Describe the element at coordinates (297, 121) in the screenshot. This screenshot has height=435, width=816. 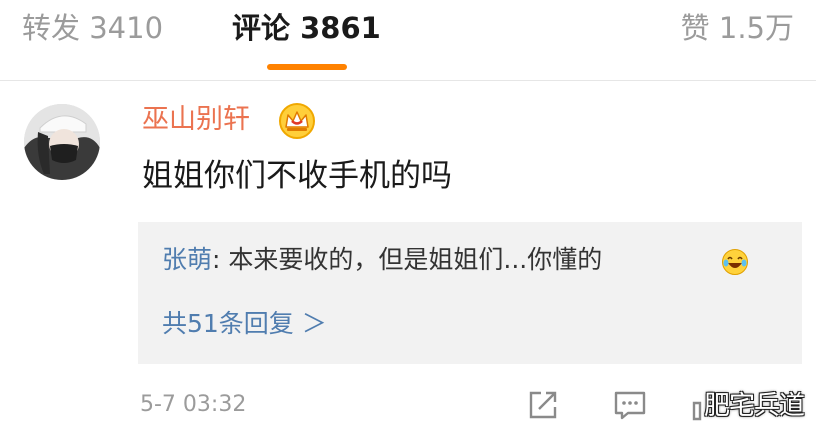
I see `vip-crown-icon` at that location.